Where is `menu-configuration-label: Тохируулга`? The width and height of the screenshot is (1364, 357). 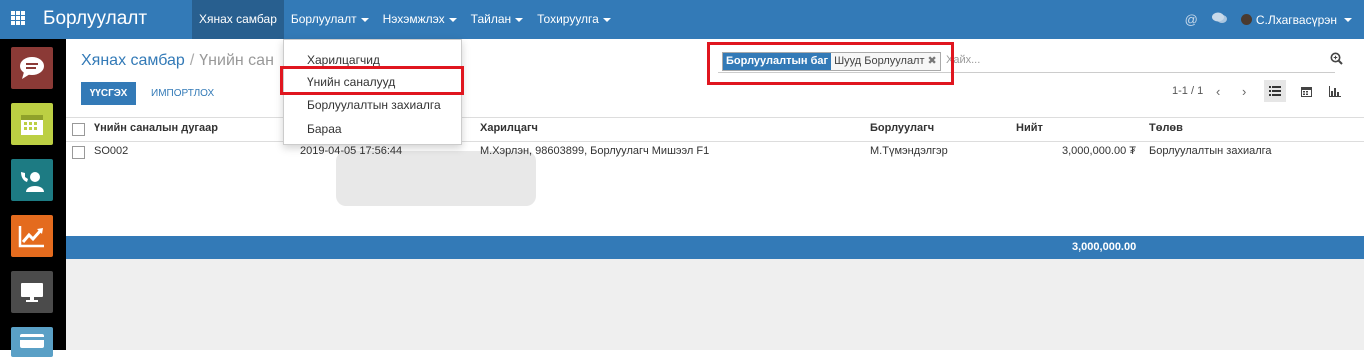
menu-configuration-label: Тохируулга is located at coordinates (568, 19).